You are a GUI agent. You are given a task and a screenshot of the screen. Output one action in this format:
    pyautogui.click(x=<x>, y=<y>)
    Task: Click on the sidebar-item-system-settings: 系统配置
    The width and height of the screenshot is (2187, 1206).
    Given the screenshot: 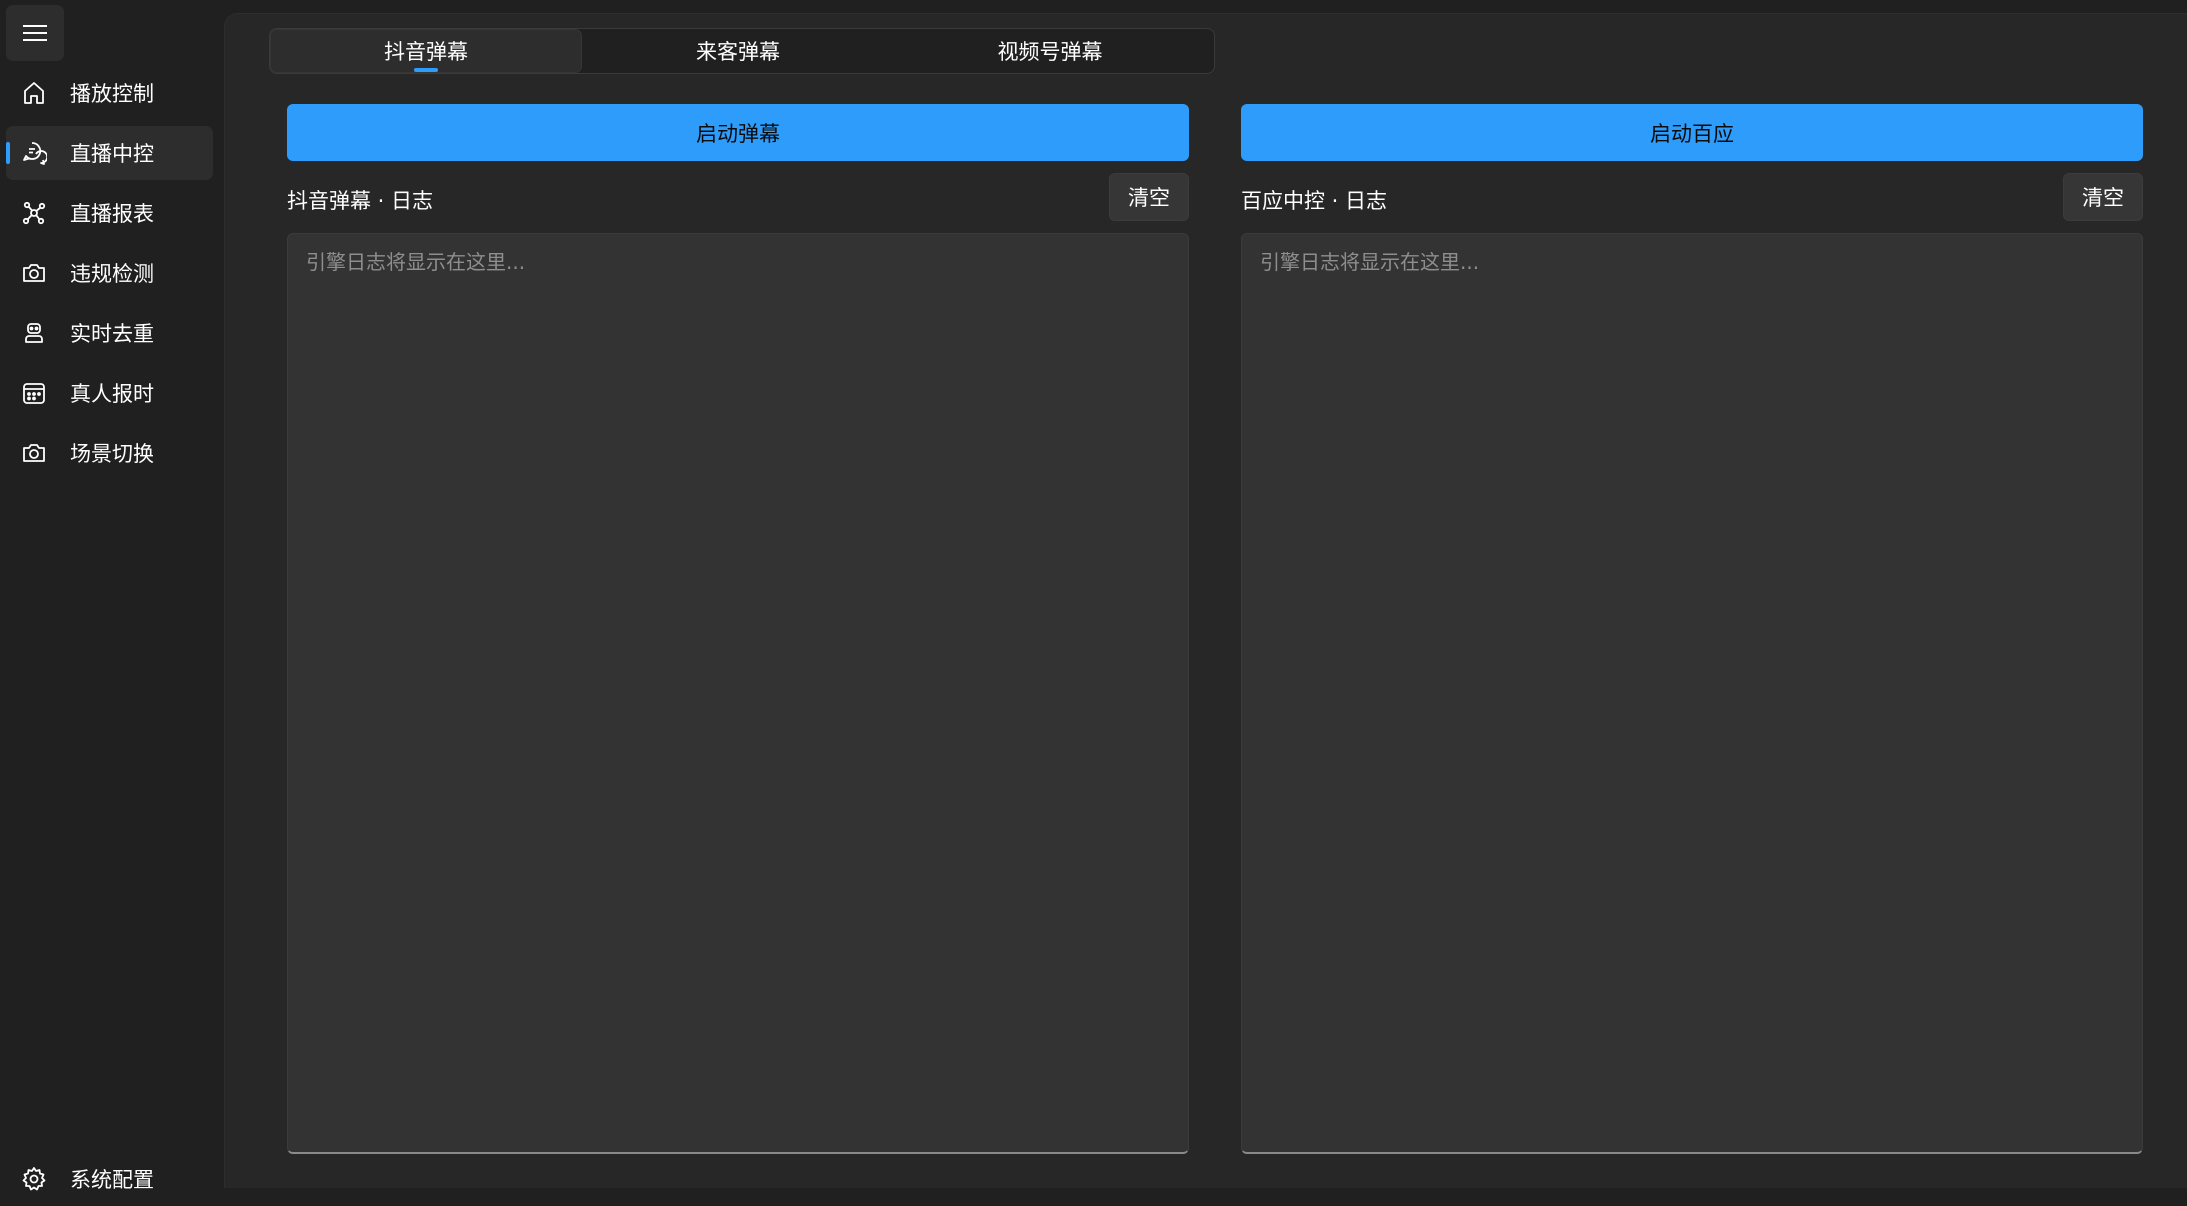 What is the action you would take?
    pyautogui.click(x=109, y=1179)
    